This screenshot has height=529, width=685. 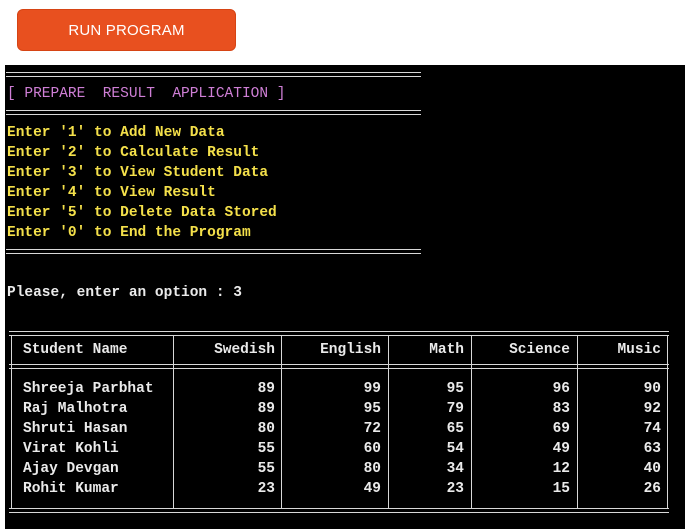 I want to click on table-cell-name: Raj Malhotra, so click(x=75, y=409).